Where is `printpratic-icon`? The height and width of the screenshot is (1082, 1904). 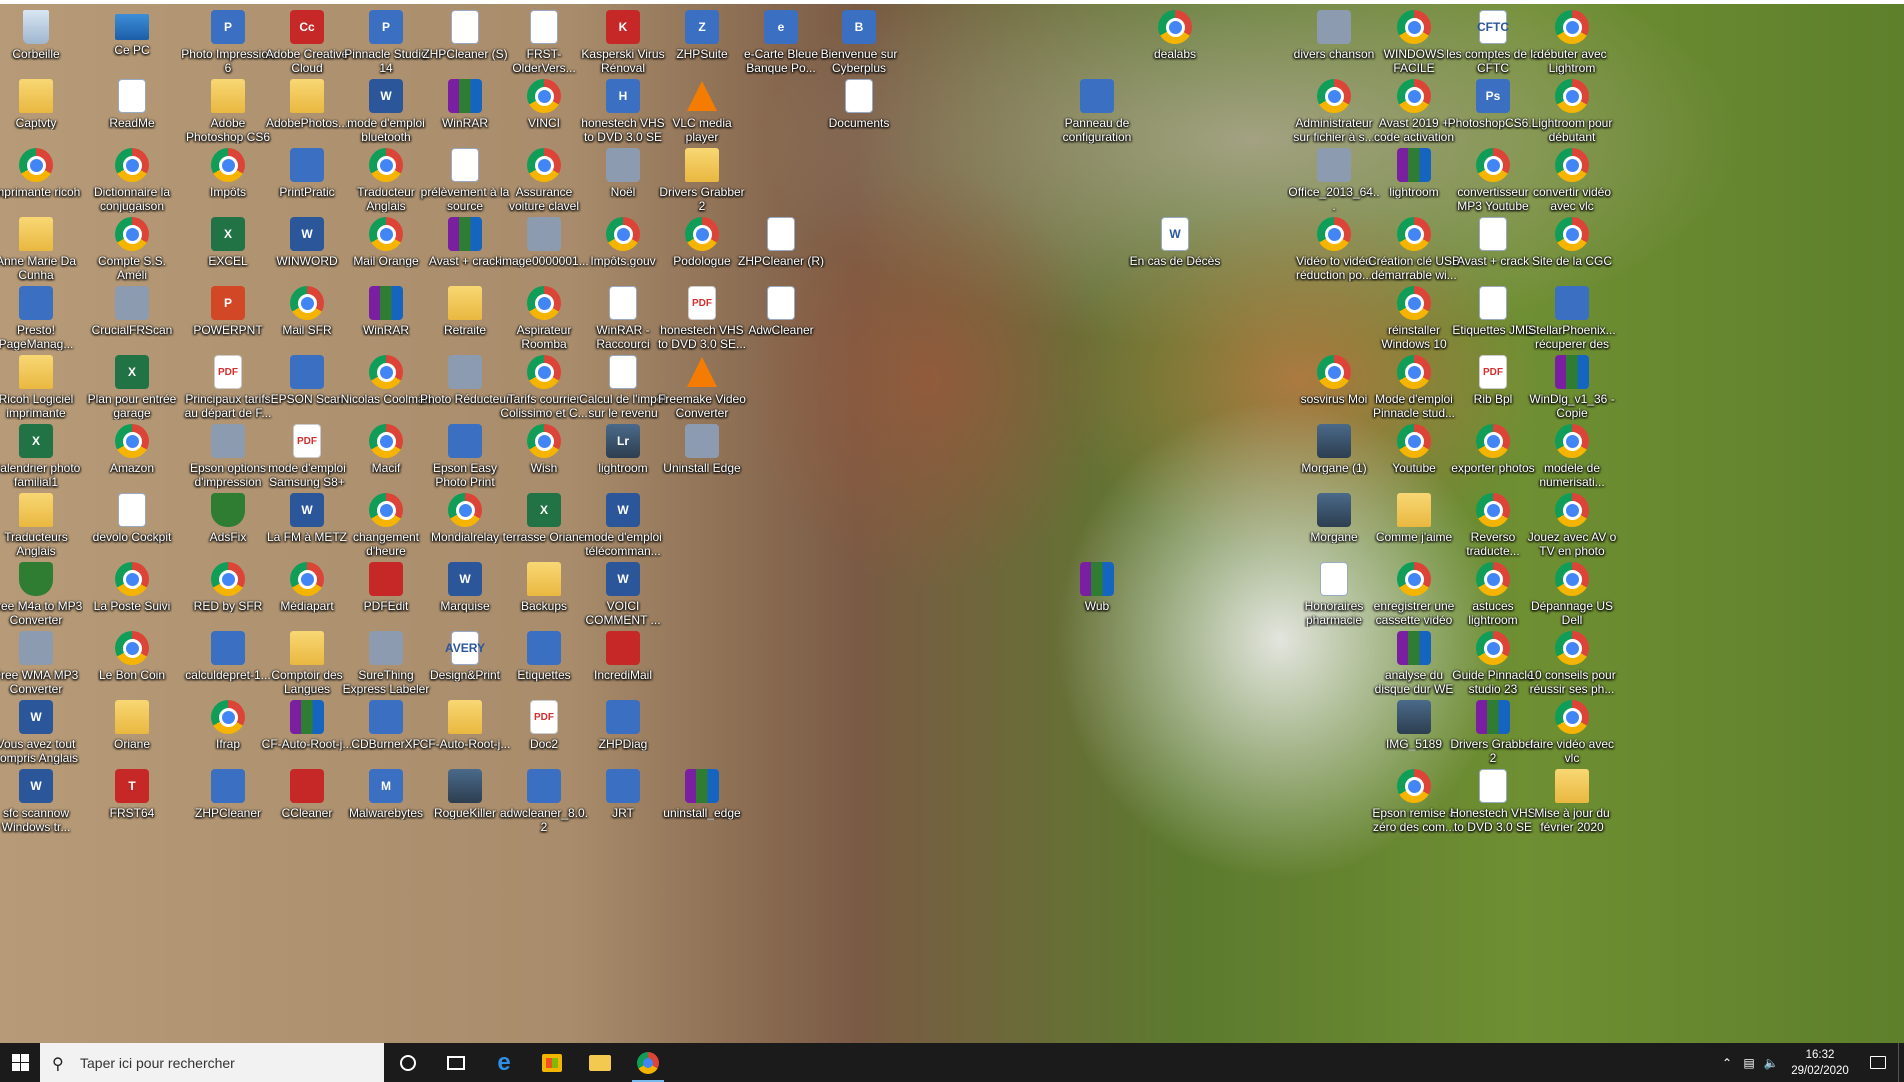 printpratic-icon is located at coordinates (307, 165).